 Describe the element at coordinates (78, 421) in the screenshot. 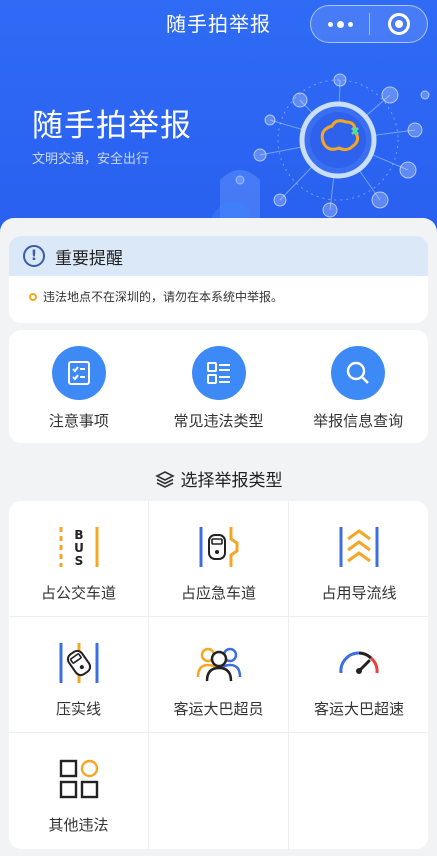

I see `quick-action-label: 注意事项` at that location.